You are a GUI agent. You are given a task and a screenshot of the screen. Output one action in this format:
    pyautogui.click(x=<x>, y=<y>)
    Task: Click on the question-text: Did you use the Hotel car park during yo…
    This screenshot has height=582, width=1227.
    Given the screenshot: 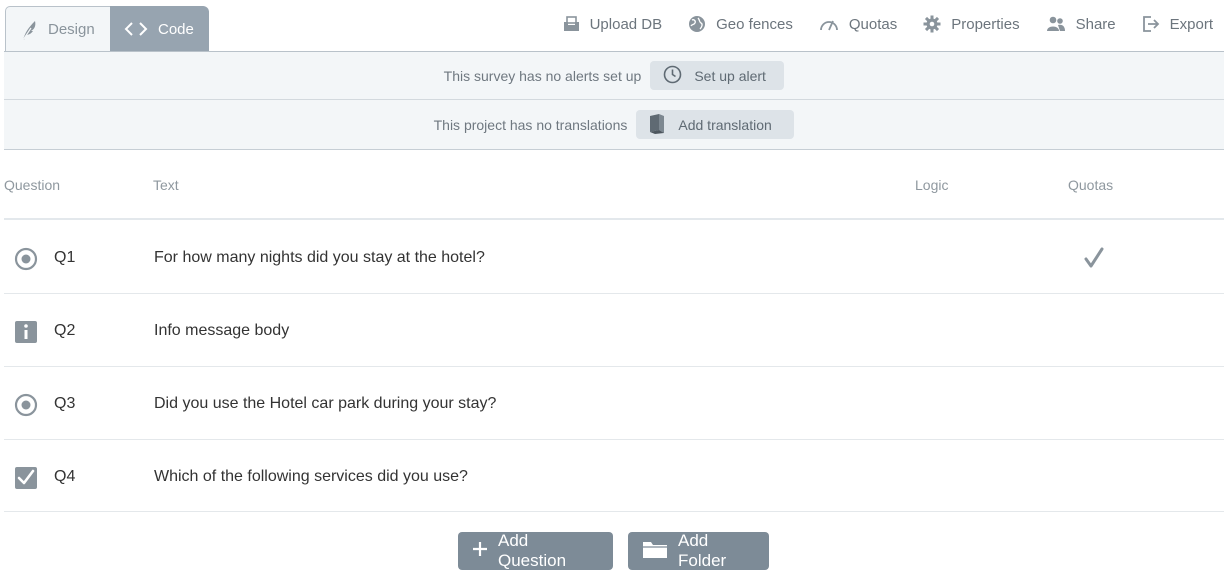 What is the action you would take?
    pyautogui.click(x=325, y=403)
    